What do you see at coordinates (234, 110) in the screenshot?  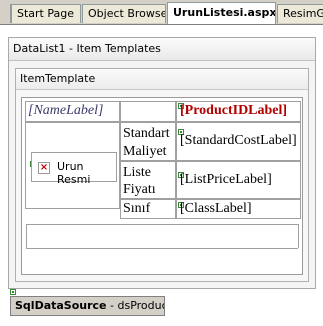 I see `productid-label: [ProductIDLabel]` at bounding box center [234, 110].